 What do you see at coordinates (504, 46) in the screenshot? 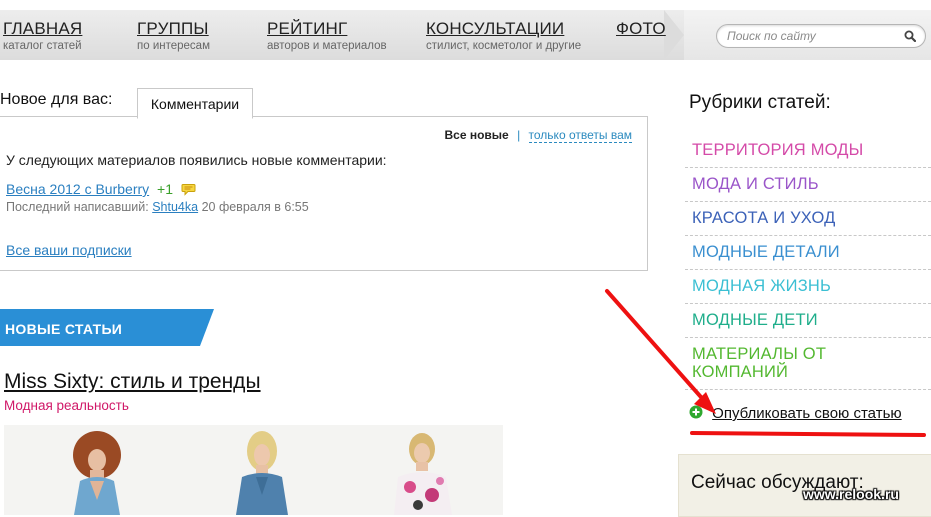
I see `nav-item-subtitle: стилист, косметолог и другие` at bounding box center [504, 46].